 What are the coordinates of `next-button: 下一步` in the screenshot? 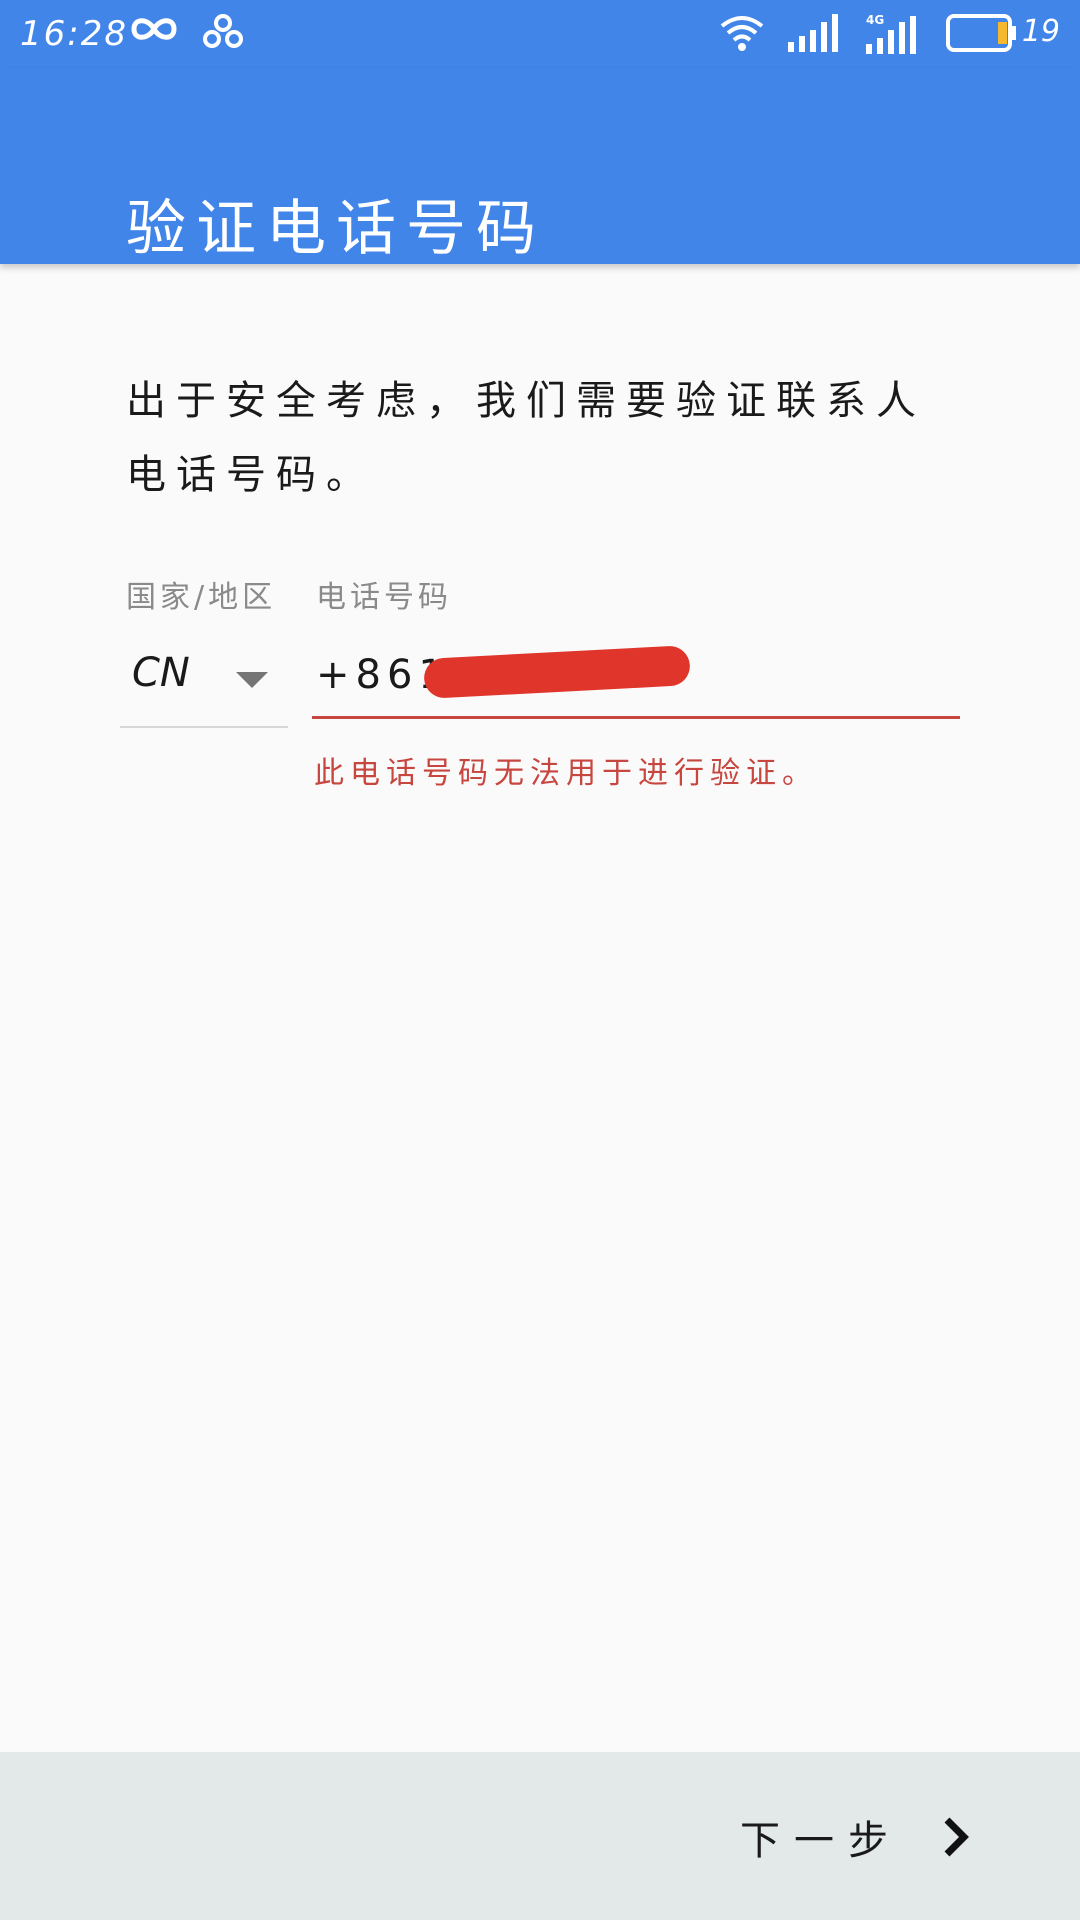 It's located at (855, 1837).